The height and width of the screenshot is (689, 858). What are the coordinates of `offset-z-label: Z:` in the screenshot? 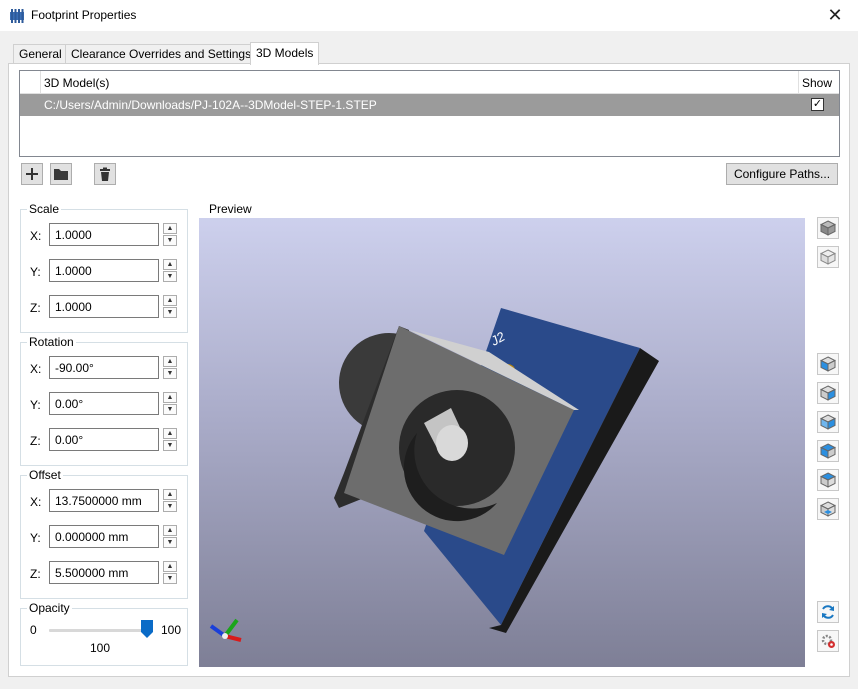 It's located at (35, 574).